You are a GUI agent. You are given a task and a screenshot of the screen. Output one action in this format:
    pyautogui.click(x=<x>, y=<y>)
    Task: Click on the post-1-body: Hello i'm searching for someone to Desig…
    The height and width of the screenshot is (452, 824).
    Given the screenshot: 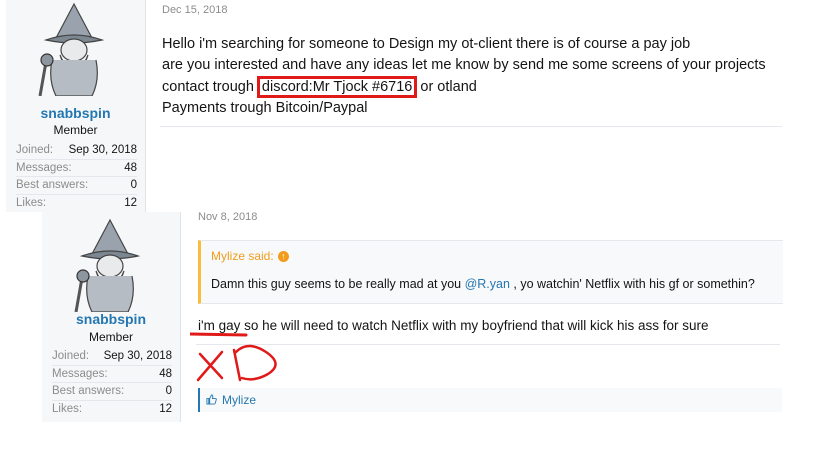 What is the action you would take?
    pyautogui.click(x=464, y=76)
    